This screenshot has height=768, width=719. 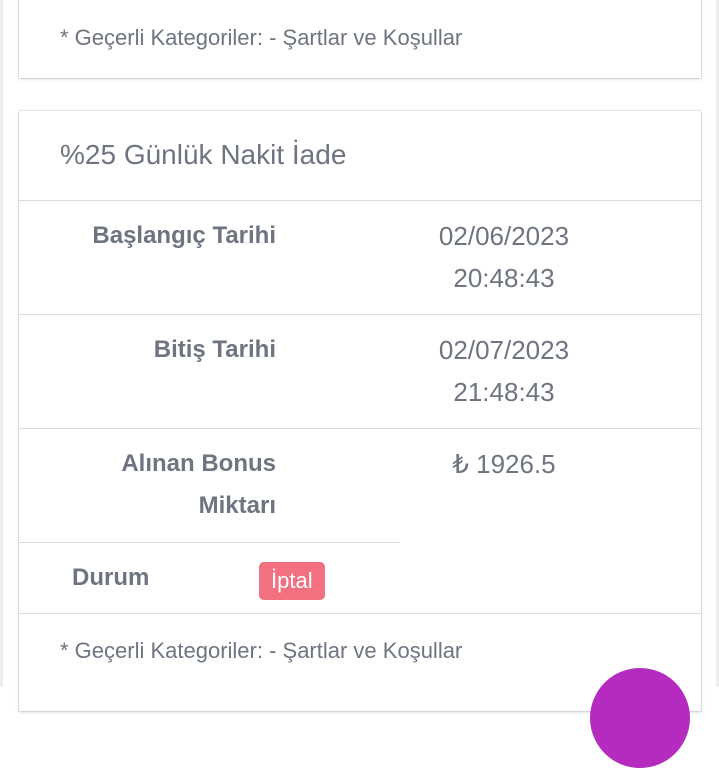 I want to click on page-left-border, so click(x=1, y=343).